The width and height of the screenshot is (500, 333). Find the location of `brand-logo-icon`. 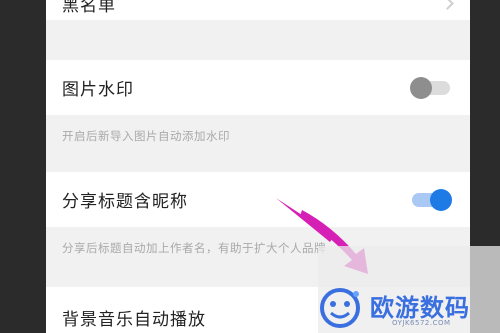

brand-logo-icon is located at coordinates (340, 308).